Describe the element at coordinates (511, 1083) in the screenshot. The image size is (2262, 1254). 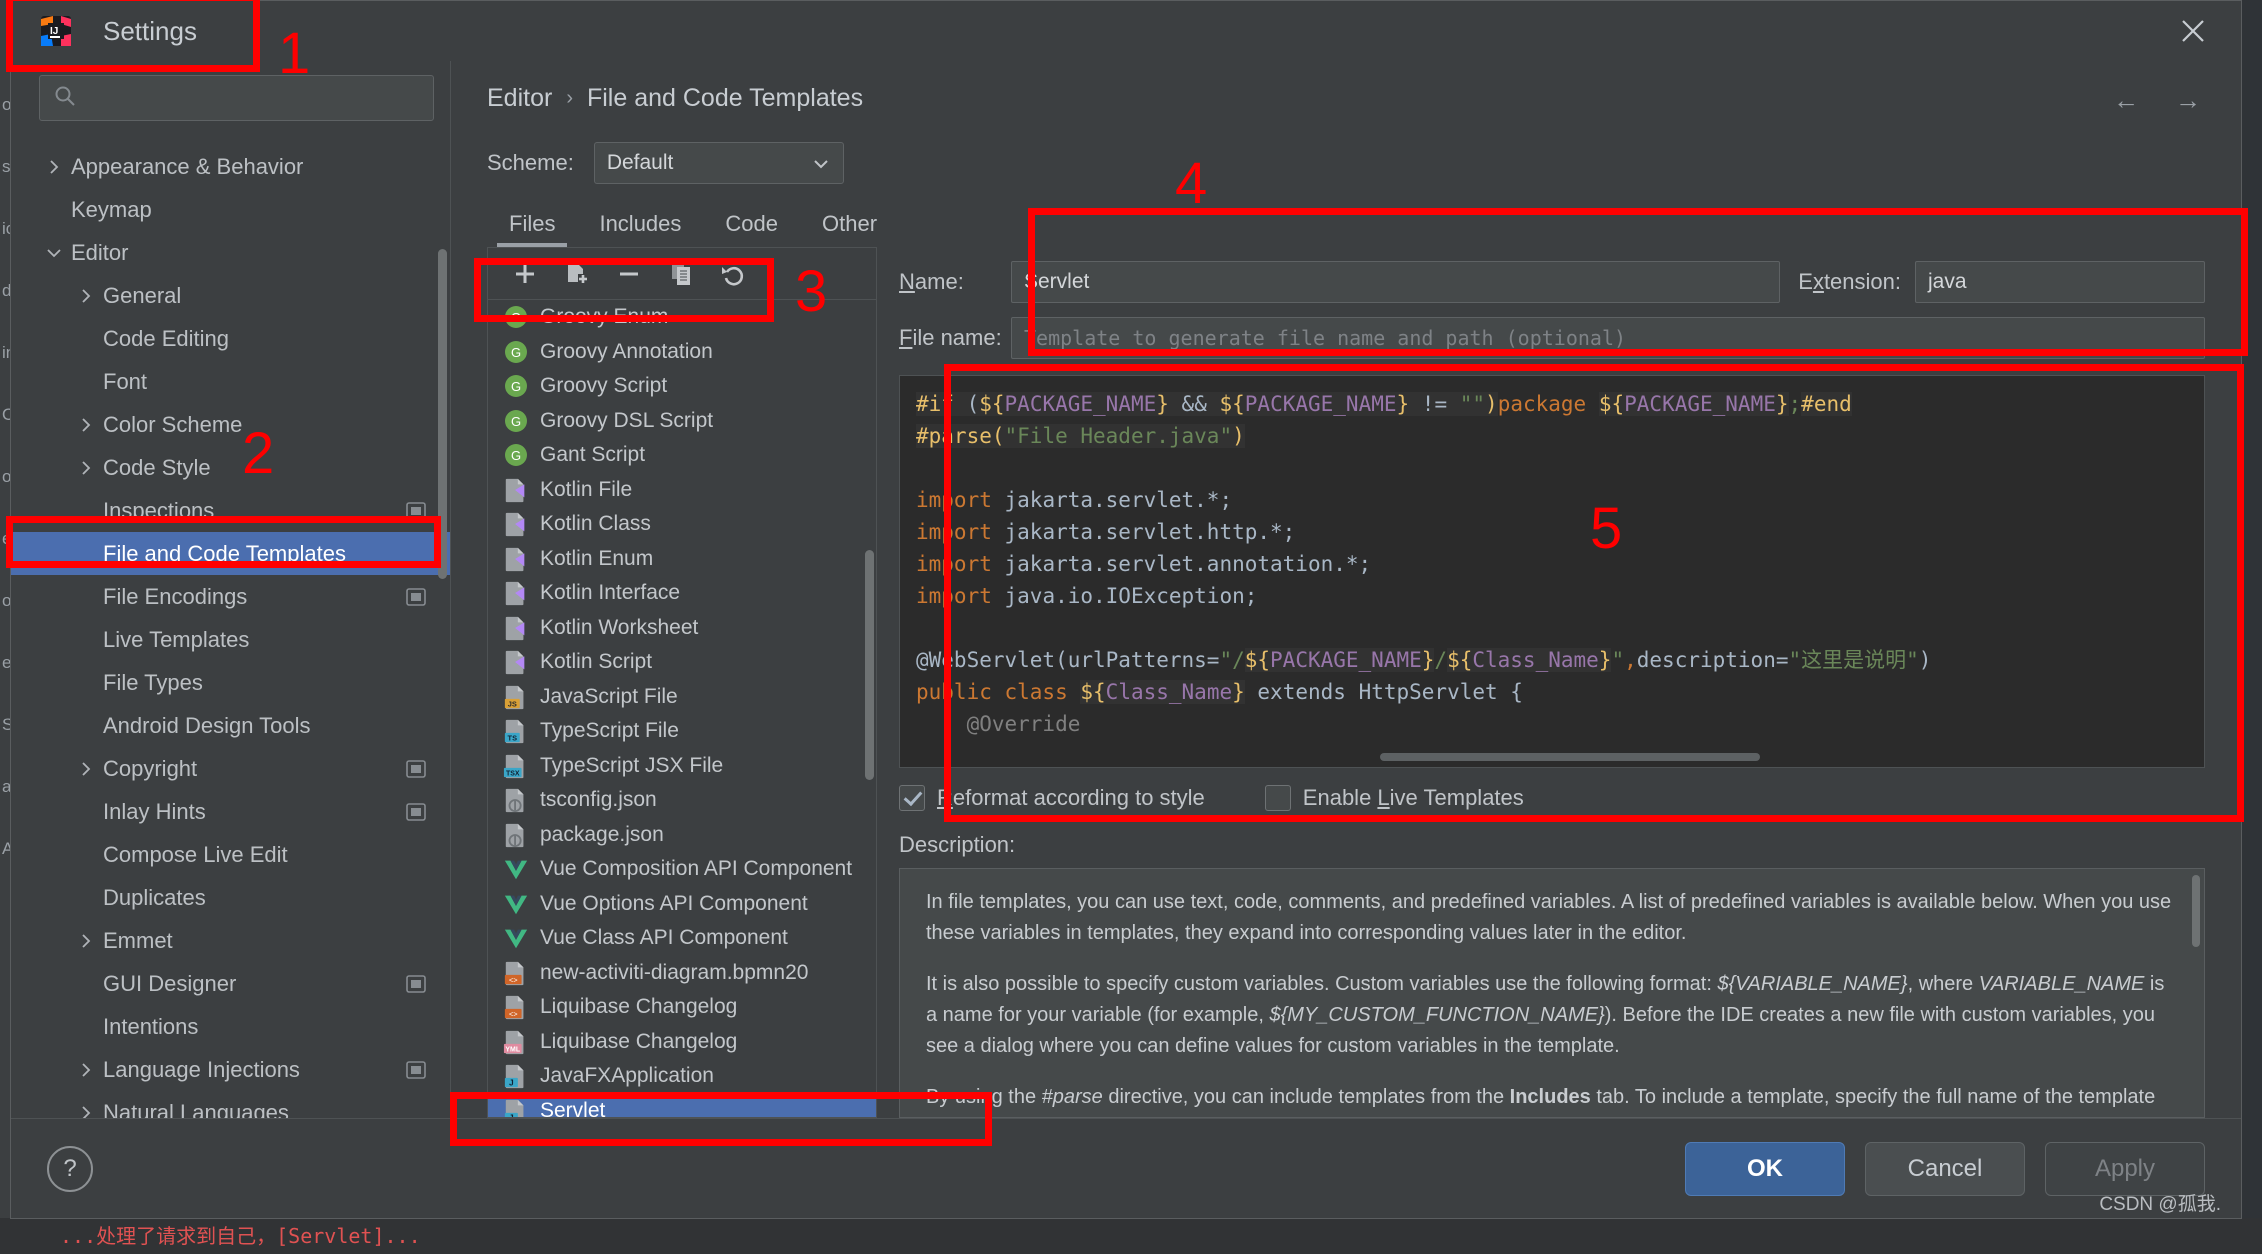
I see `svg-text: J` at that location.